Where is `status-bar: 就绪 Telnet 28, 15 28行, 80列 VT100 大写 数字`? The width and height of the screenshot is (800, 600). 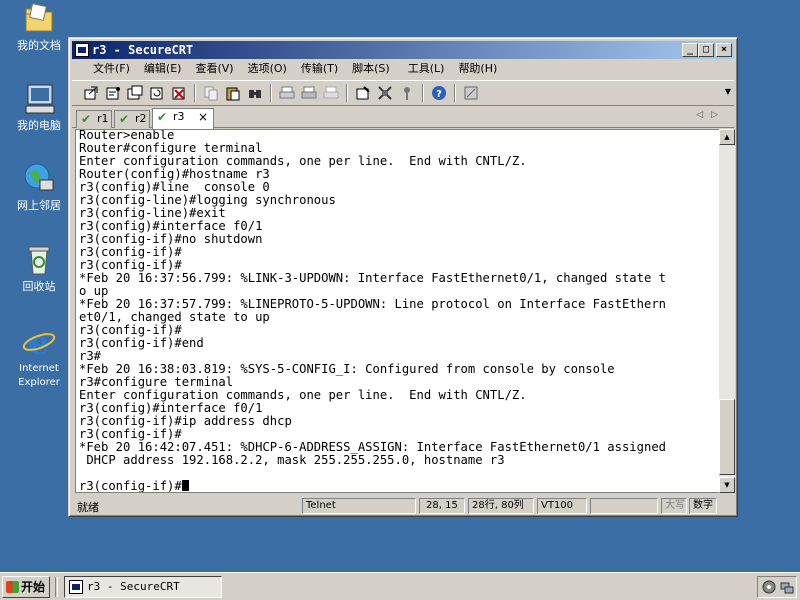
status-bar: 就绪 Telnet 28, 15 28行, 80列 VT100 大写 数字 is located at coordinates (403, 506).